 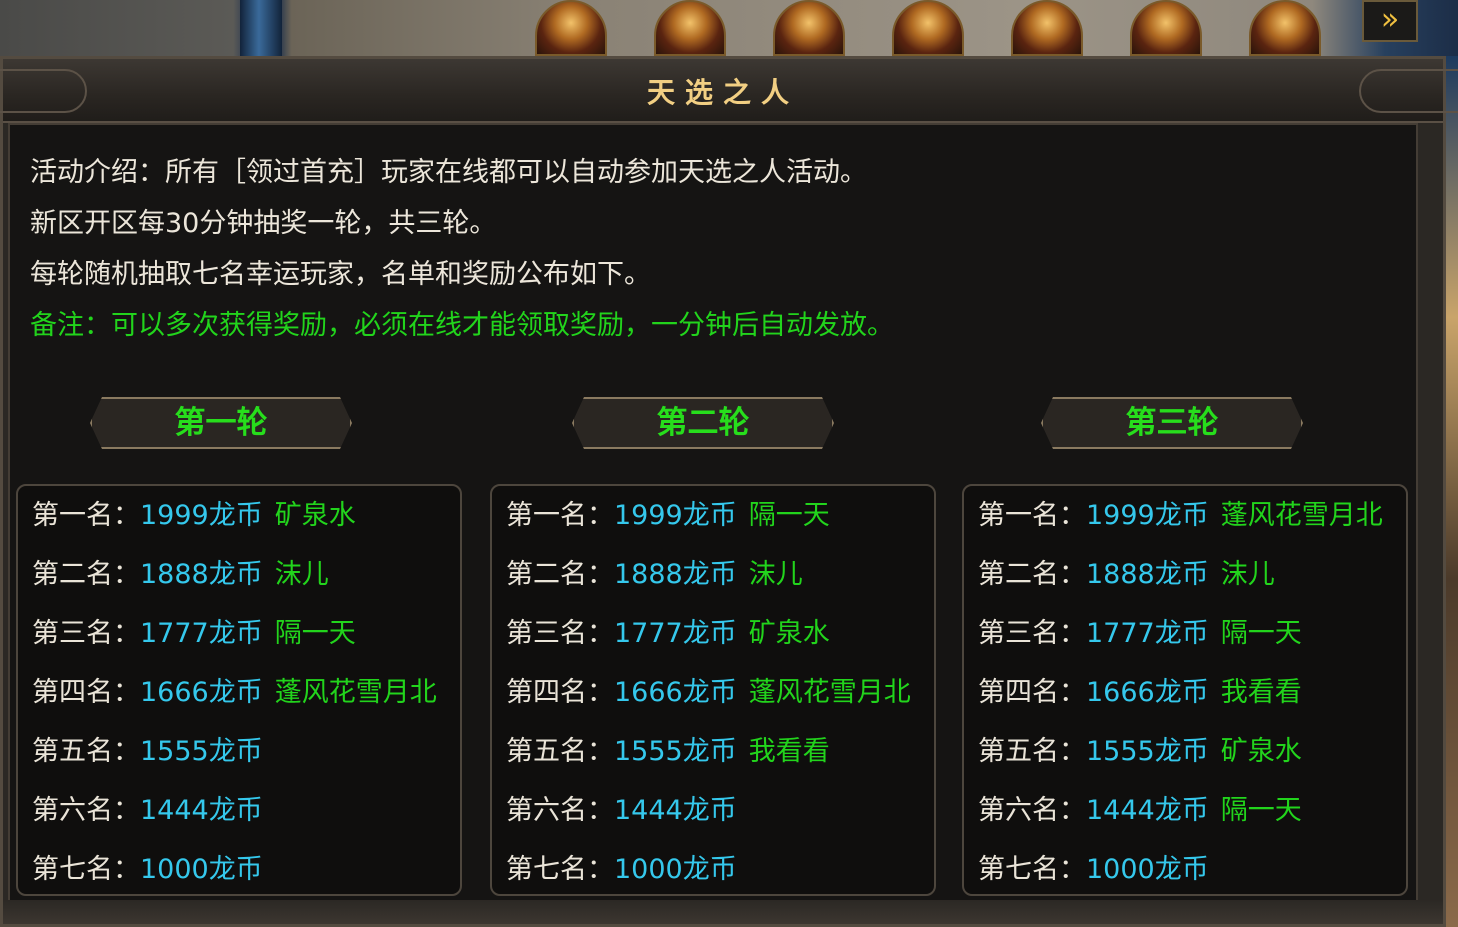 What do you see at coordinates (1451, 491) in the screenshot?
I see `game-background-edge` at bounding box center [1451, 491].